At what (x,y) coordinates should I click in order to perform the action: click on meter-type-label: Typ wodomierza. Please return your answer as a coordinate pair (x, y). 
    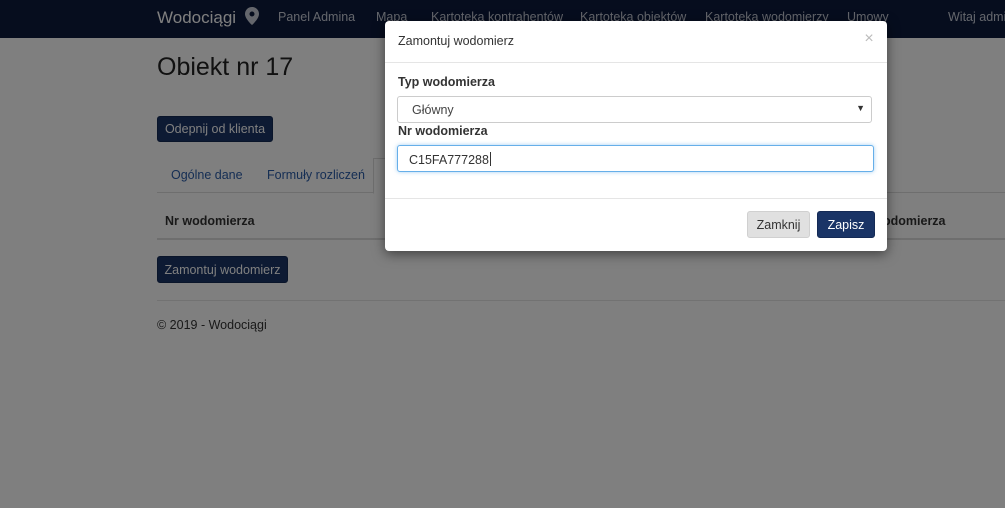
    Looking at the image, I should click on (447, 82).